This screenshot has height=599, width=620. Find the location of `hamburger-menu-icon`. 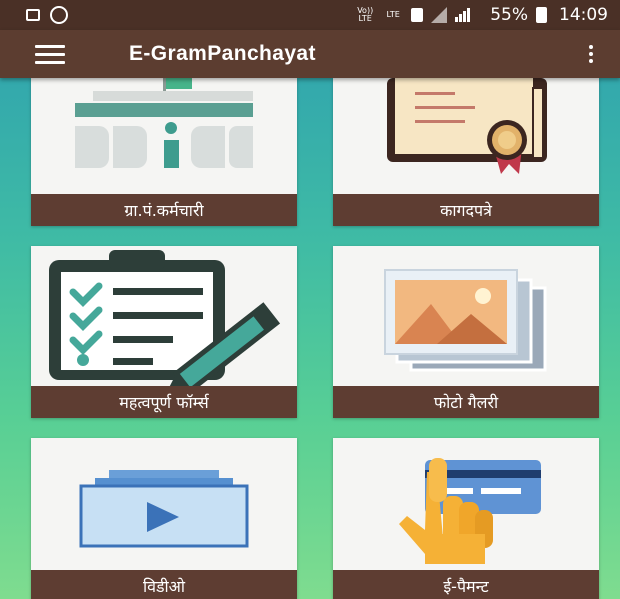

hamburger-menu-icon is located at coordinates (50, 54).